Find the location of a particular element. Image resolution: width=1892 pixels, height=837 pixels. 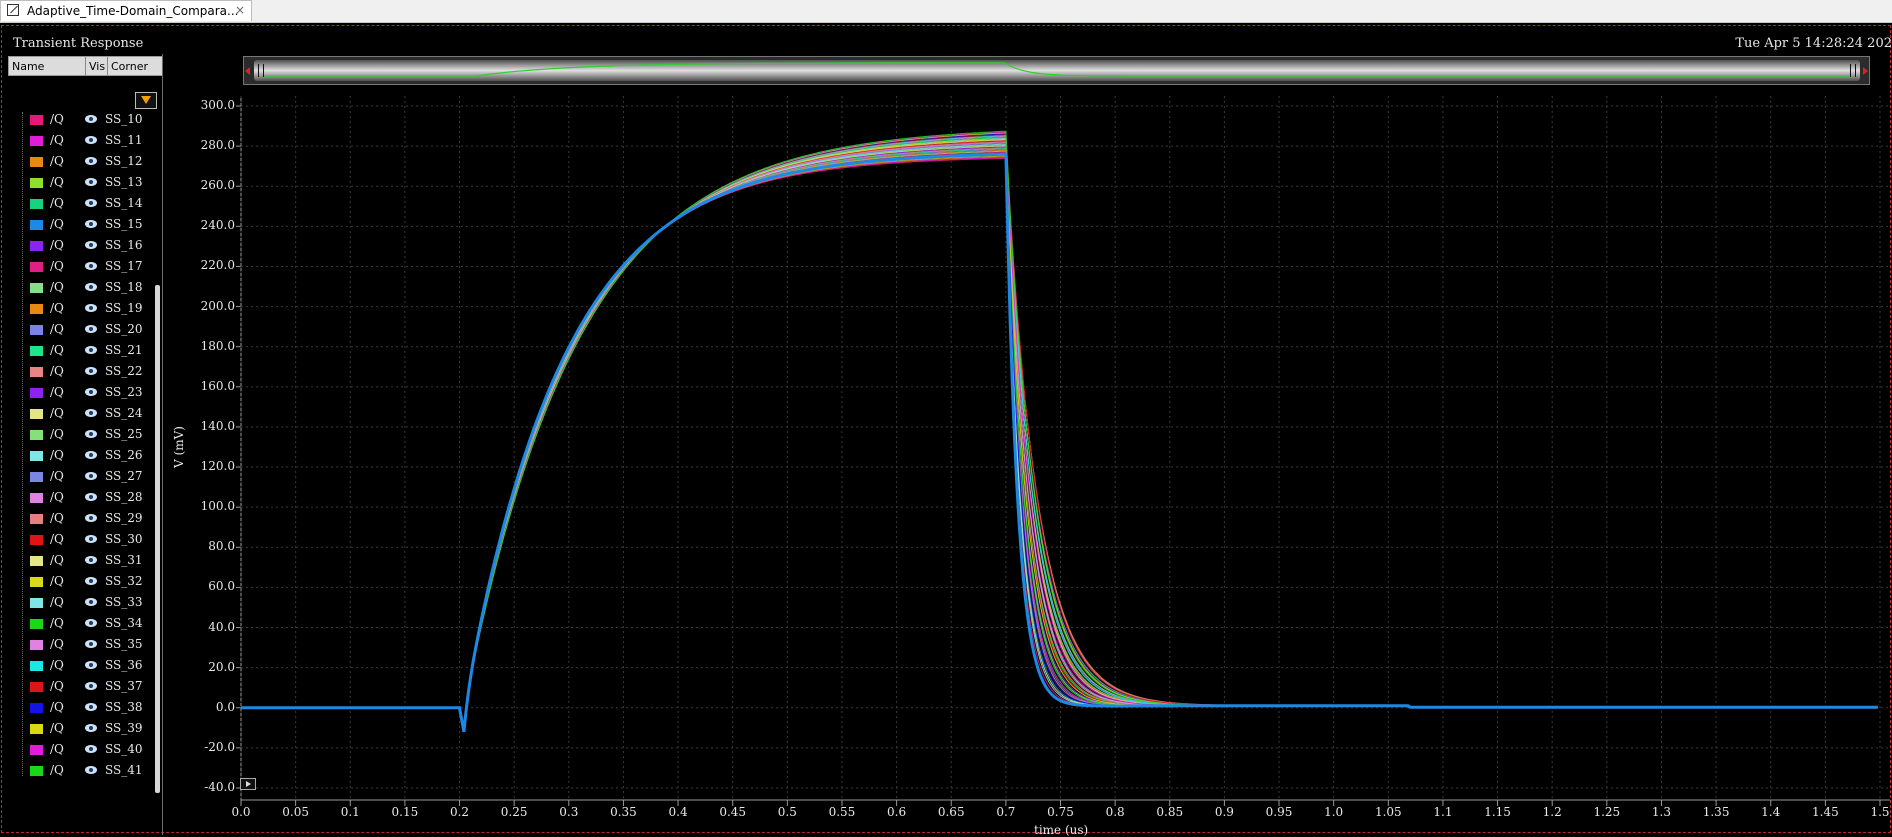

x-tick-label: 0.7 is located at coordinates (1006, 812).